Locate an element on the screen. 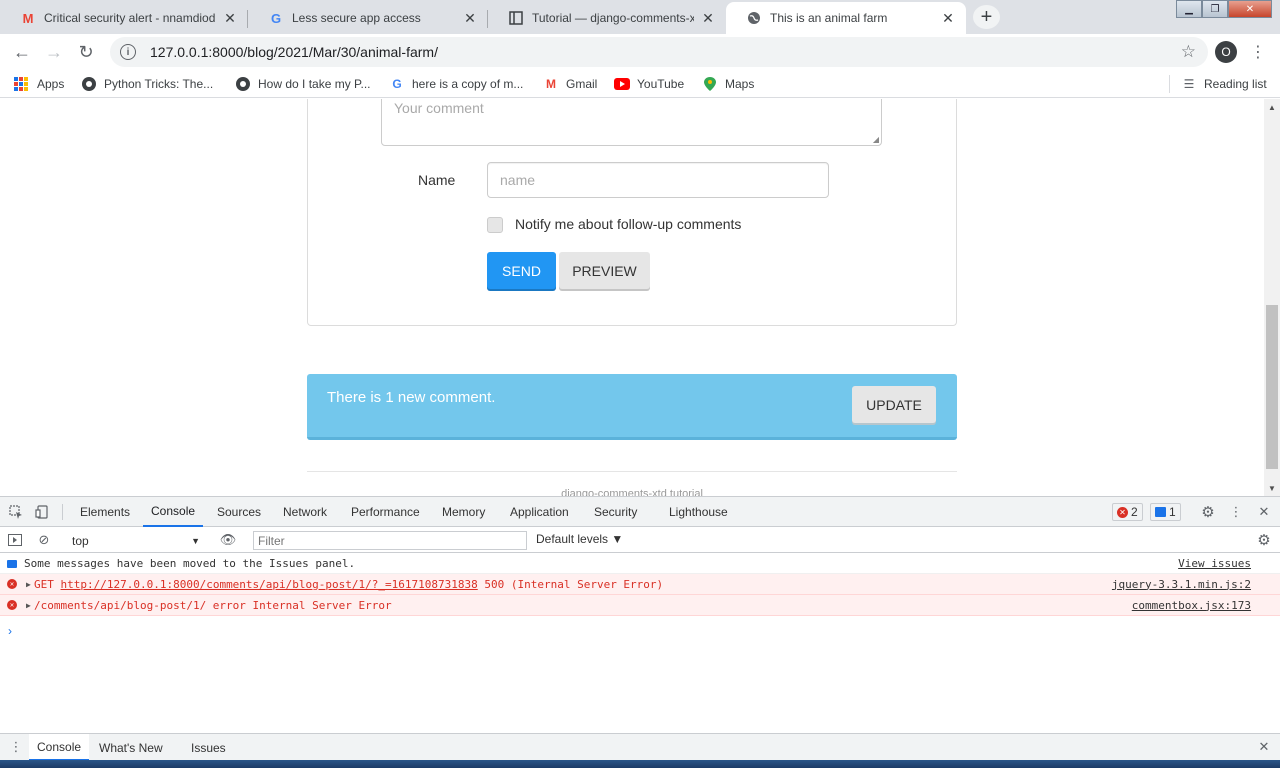 This screenshot has width=1280, height=768. send-button: SEND is located at coordinates (521, 270).